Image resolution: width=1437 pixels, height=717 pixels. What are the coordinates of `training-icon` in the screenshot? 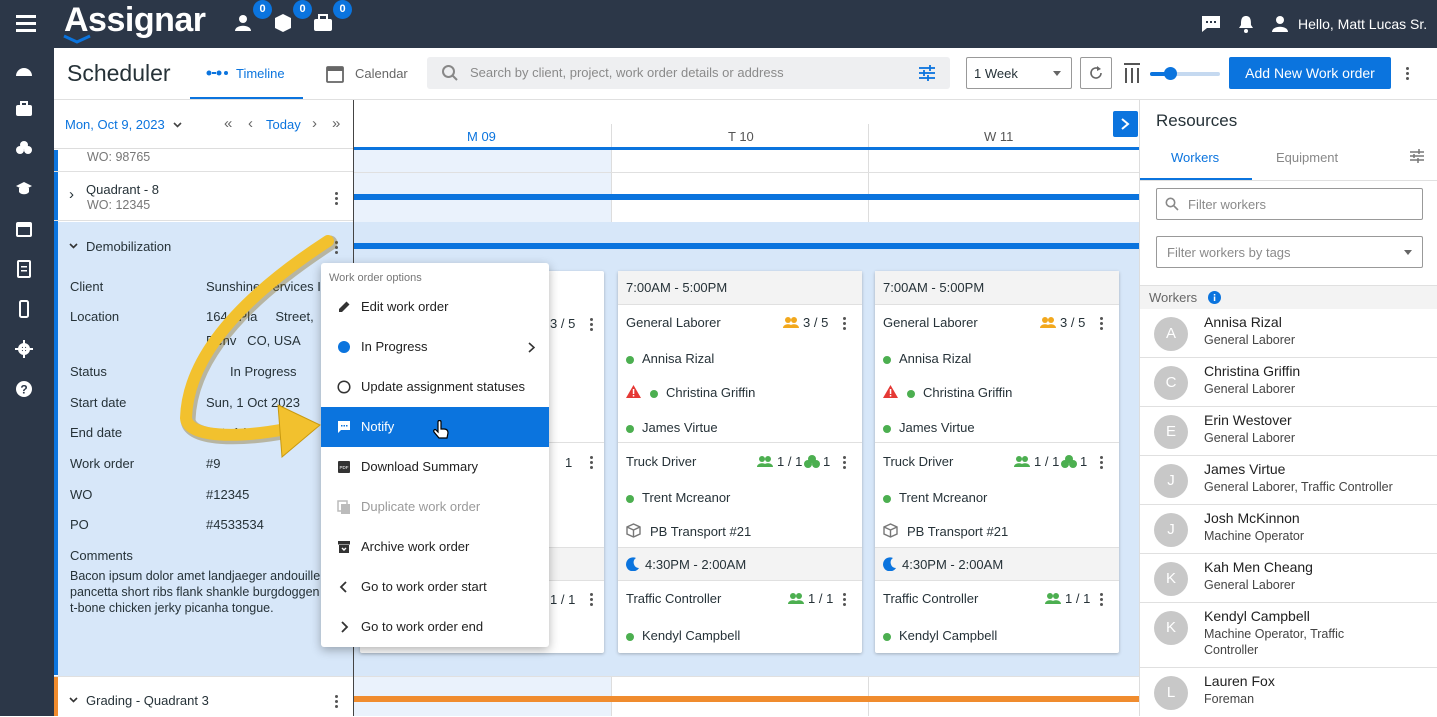 It's located at (24, 189).